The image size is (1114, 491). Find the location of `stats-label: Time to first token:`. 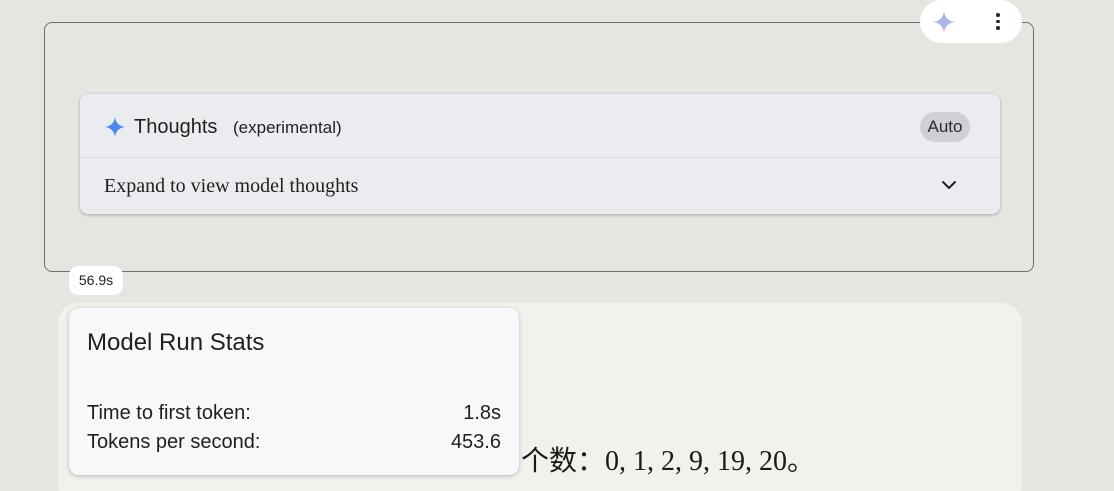

stats-label: Time to first token: is located at coordinates (169, 413).